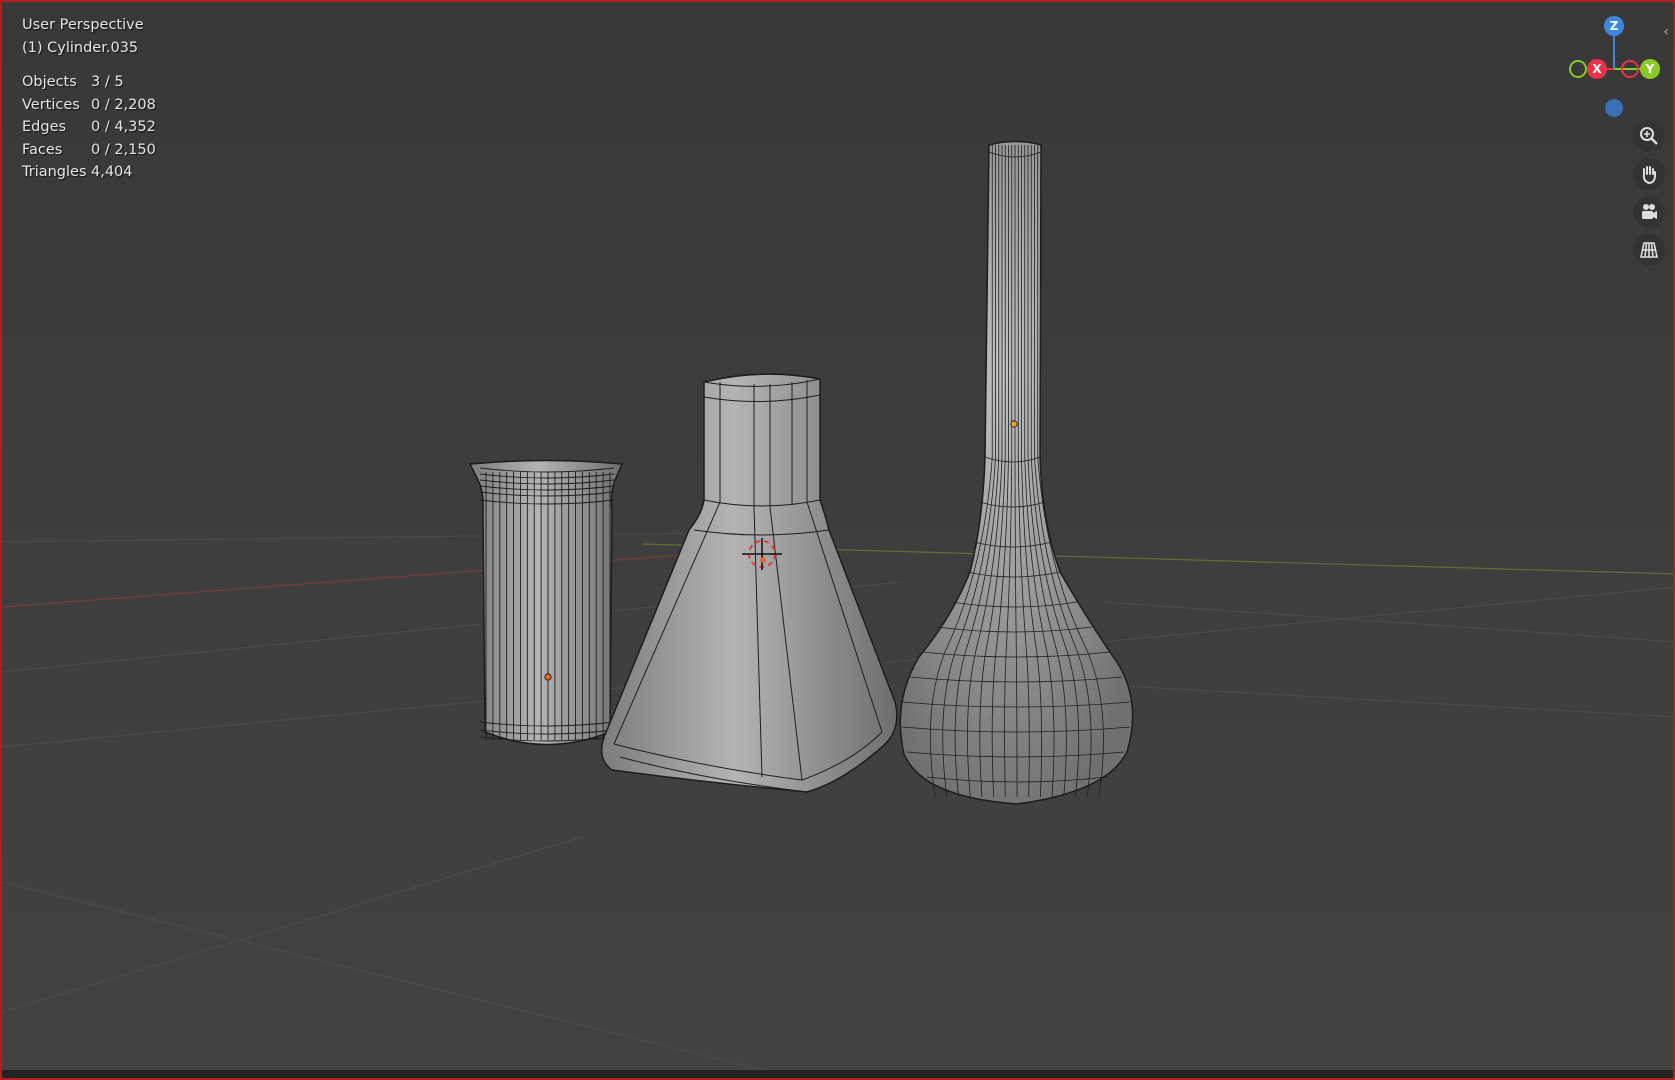 The width and height of the screenshot is (1675, 1080). What do you see at coordinates (123, 127) in the screenshot?
I see `stat-value: 0 / 4,352` at bounding box center [123, 127].